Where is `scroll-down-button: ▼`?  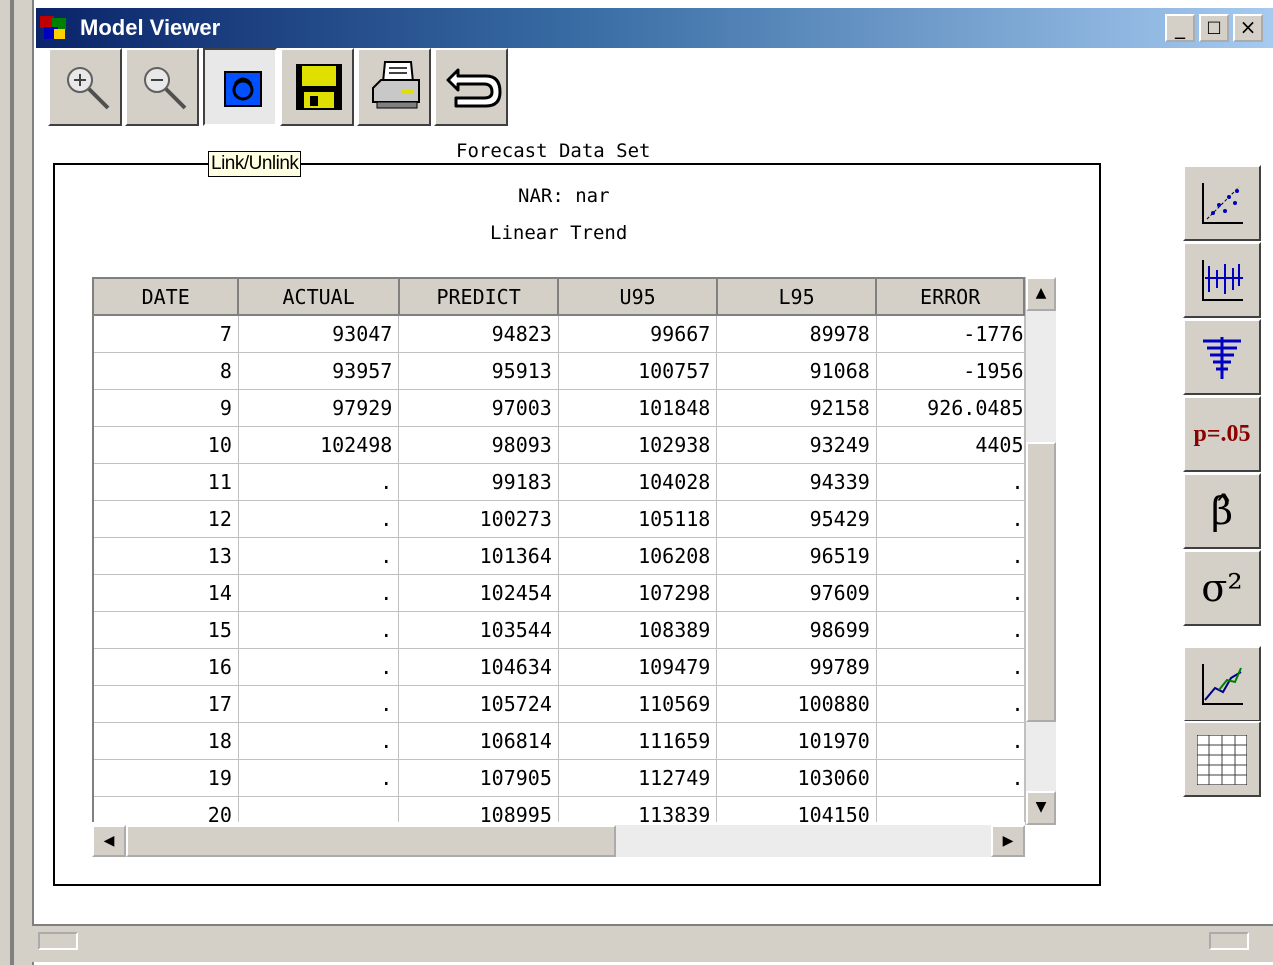 scroll-down-button: ▼ is located at coordinates (1041, 808).